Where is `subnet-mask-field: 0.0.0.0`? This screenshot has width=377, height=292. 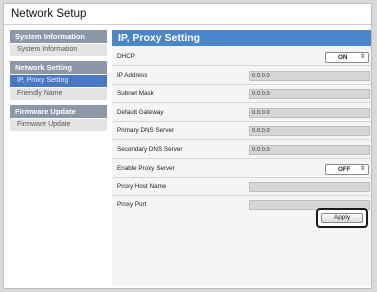
subnet-mask-field: 0.0.0.0 is located at coordinates (309, 94).